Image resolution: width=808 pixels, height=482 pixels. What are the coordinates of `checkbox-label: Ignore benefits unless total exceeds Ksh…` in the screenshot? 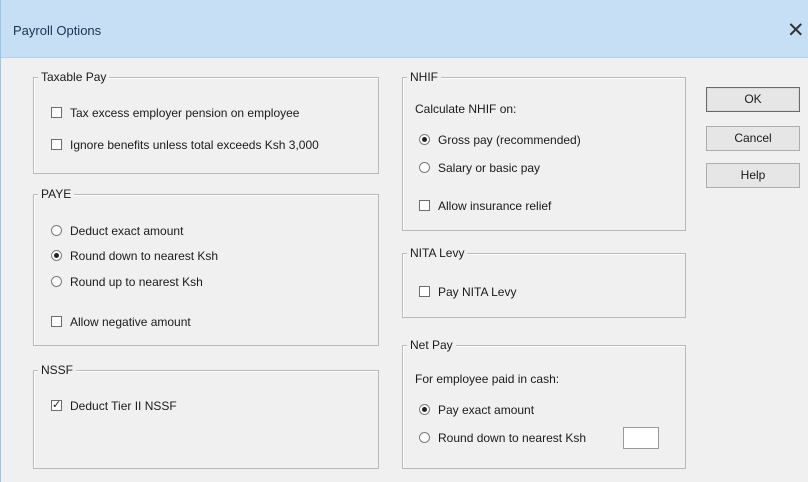 It's located at (194, 145).